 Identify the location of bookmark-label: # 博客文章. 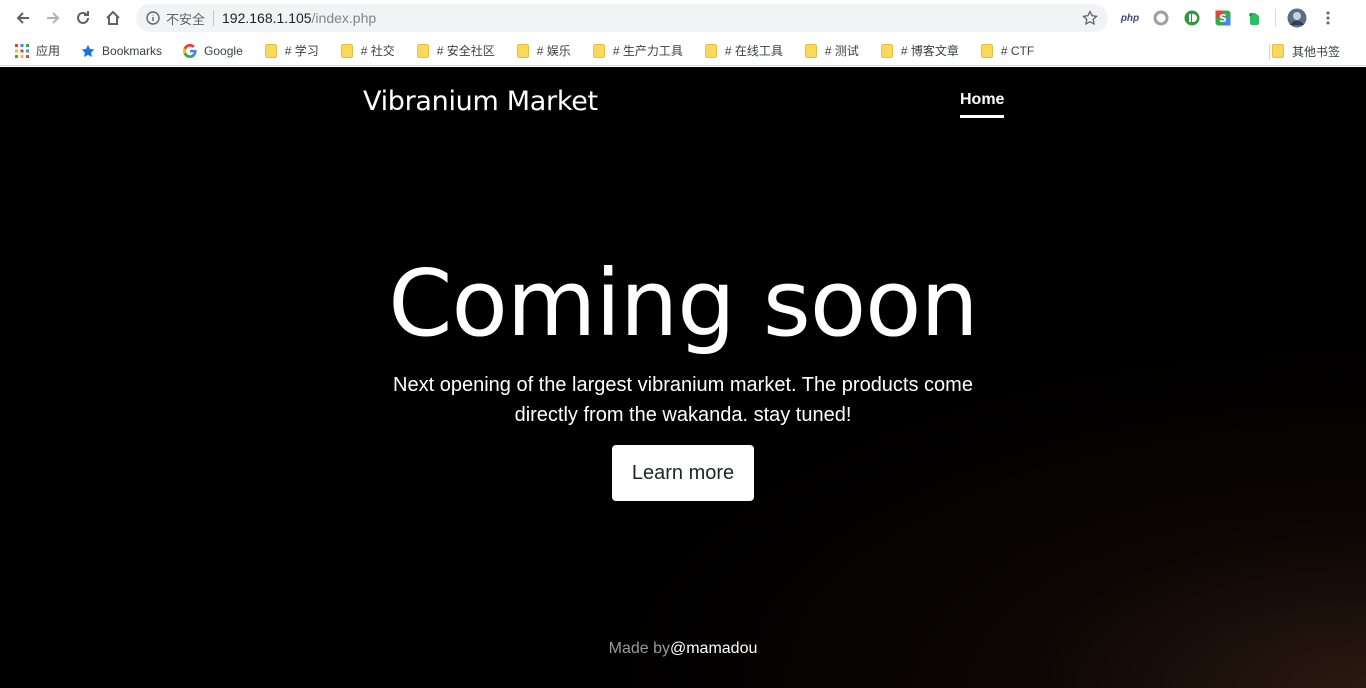
(929, 51).